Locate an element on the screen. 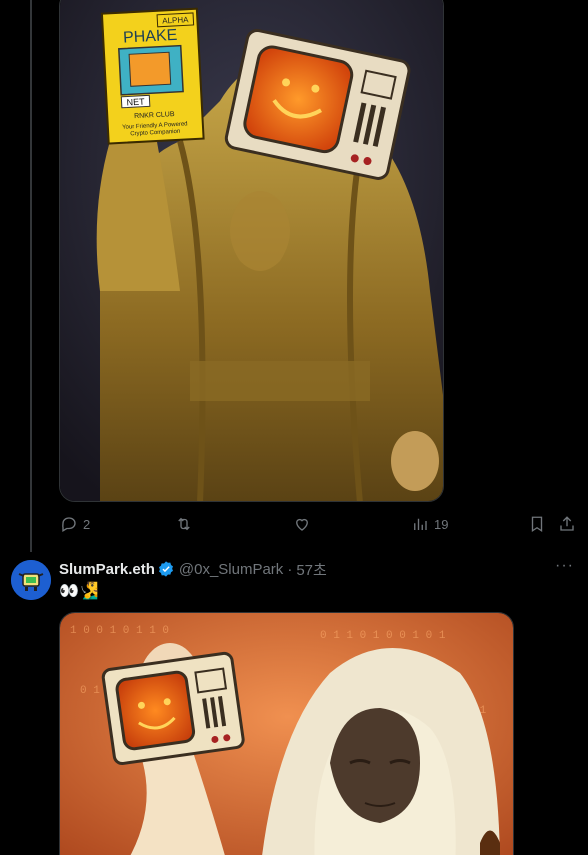  retweet-button is located at coordinates (186, 524).